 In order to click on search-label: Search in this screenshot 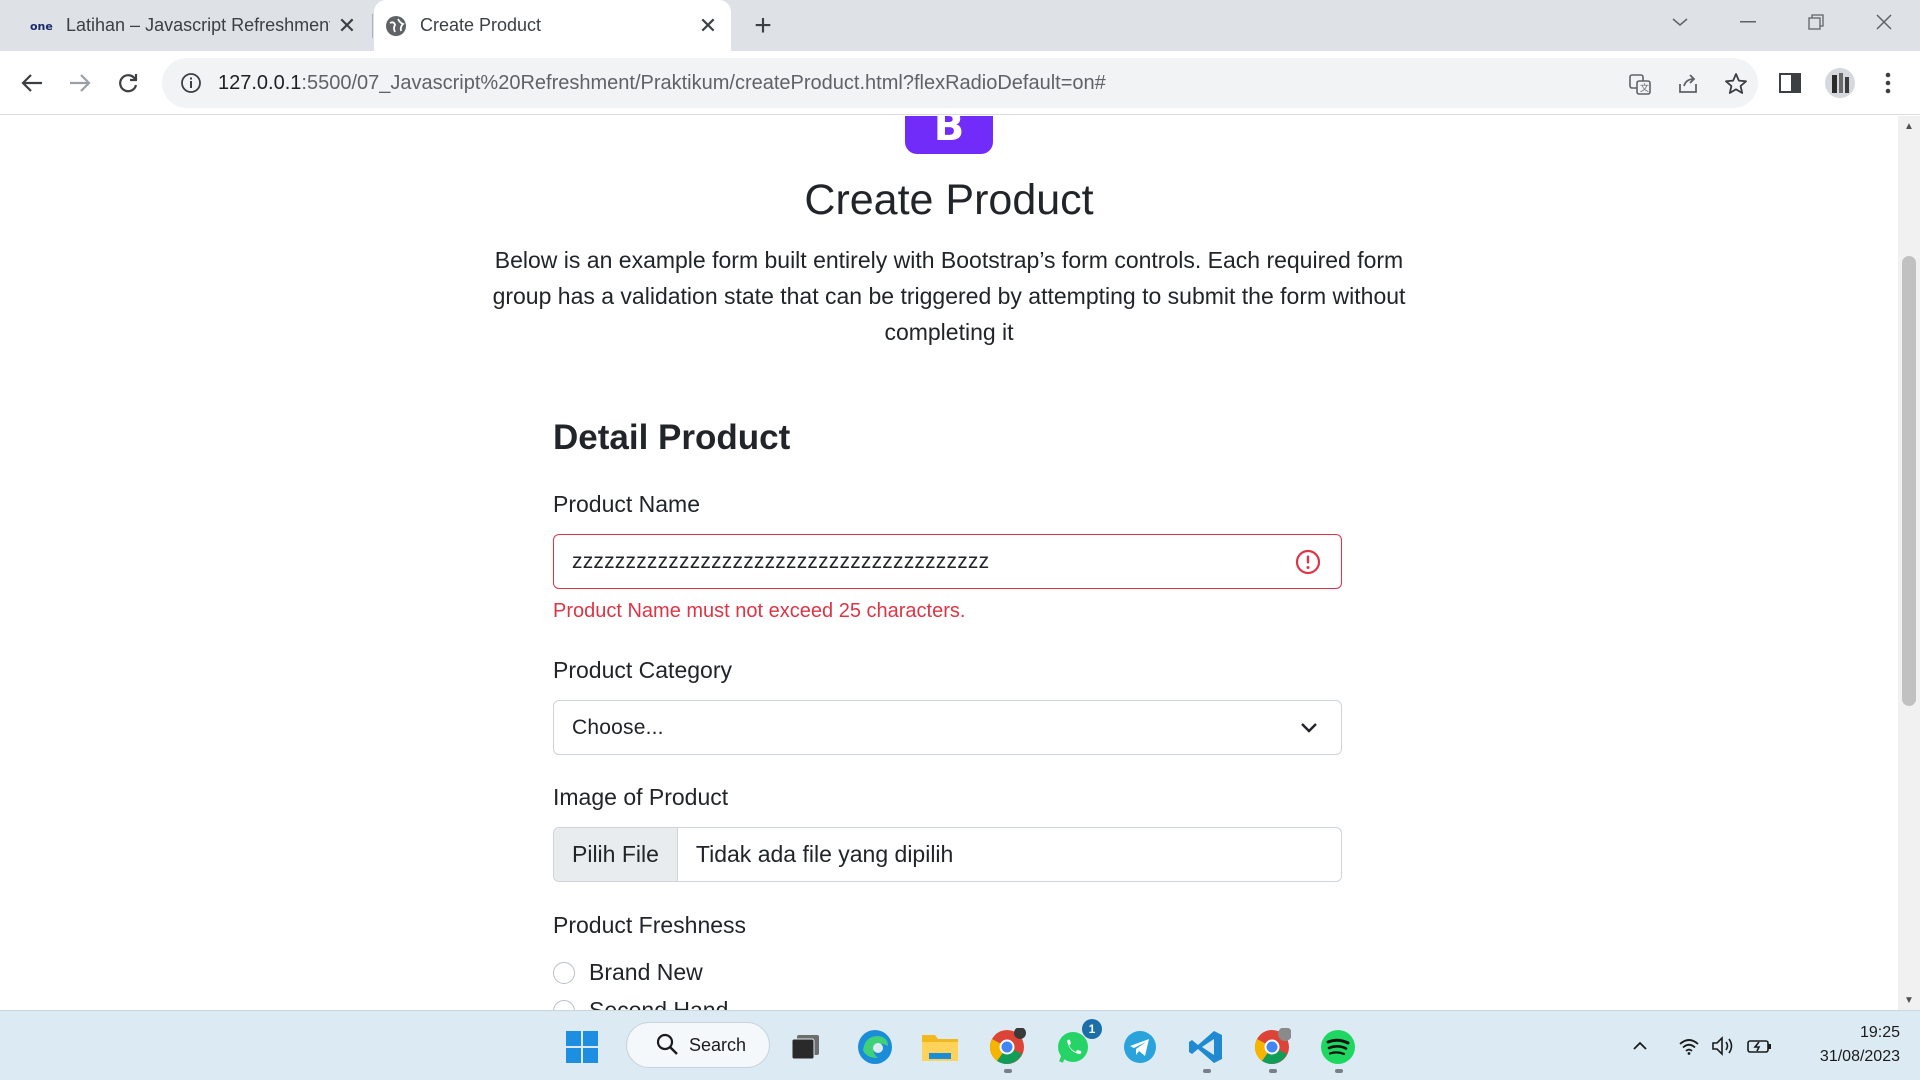, I will do `click(718, 1044)`.